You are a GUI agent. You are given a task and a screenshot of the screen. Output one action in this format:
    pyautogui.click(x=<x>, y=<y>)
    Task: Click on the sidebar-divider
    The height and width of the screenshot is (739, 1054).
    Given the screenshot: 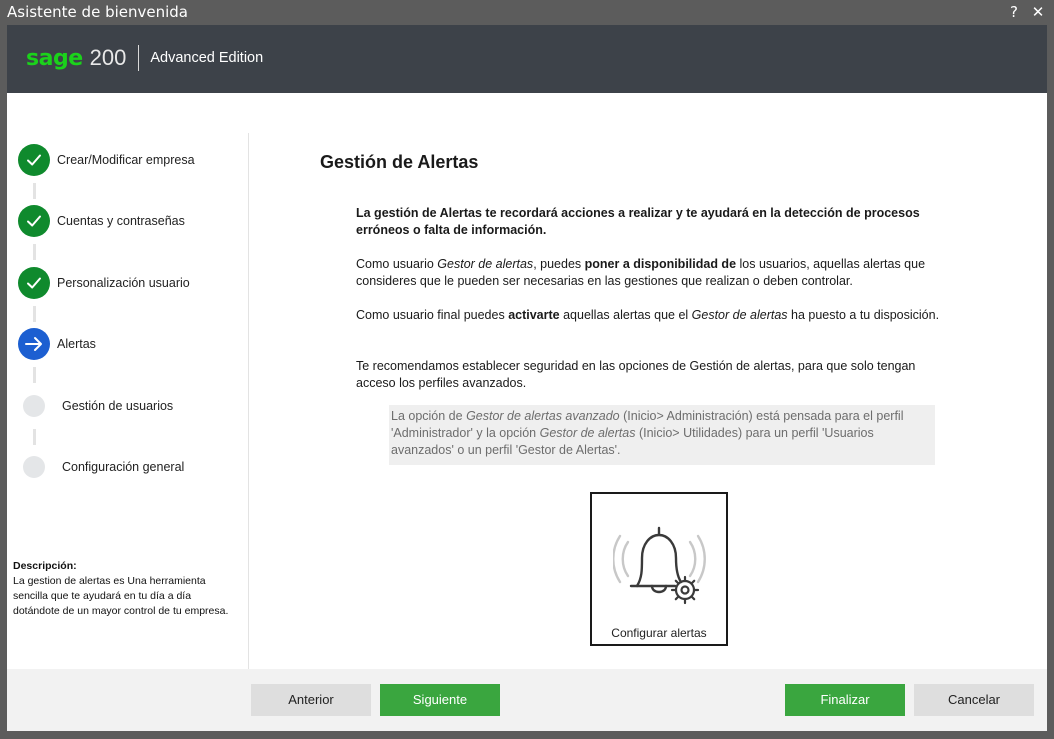 What is the action you would take?
    pyautogui.click(x=248, y=401)
    